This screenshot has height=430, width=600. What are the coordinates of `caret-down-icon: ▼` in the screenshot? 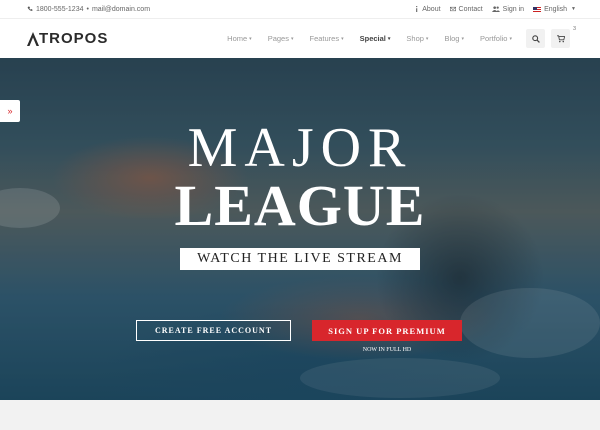 It's located at (573, 9).